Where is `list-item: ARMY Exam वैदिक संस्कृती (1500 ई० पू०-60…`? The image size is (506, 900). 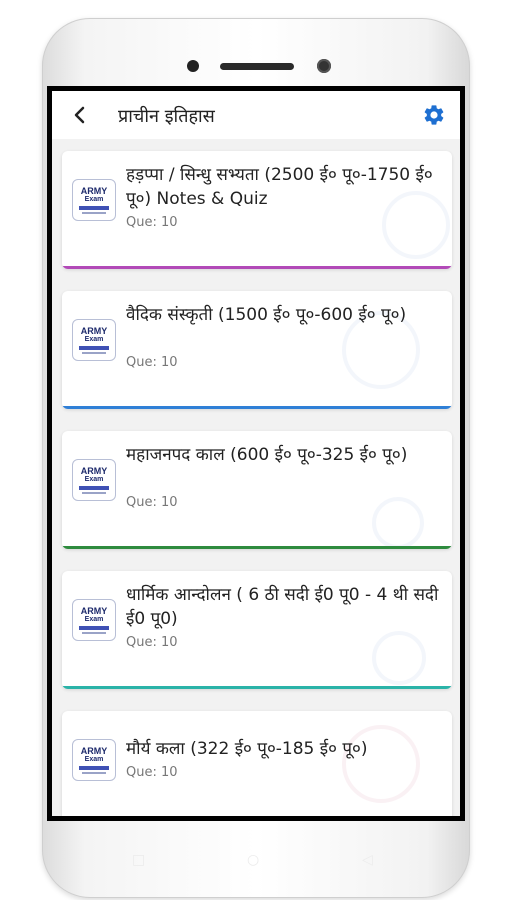
list-item: ARMY Exam वैदिक संस्कृती (1500 ई० पू०-60… is located at coordinates (257, 350).